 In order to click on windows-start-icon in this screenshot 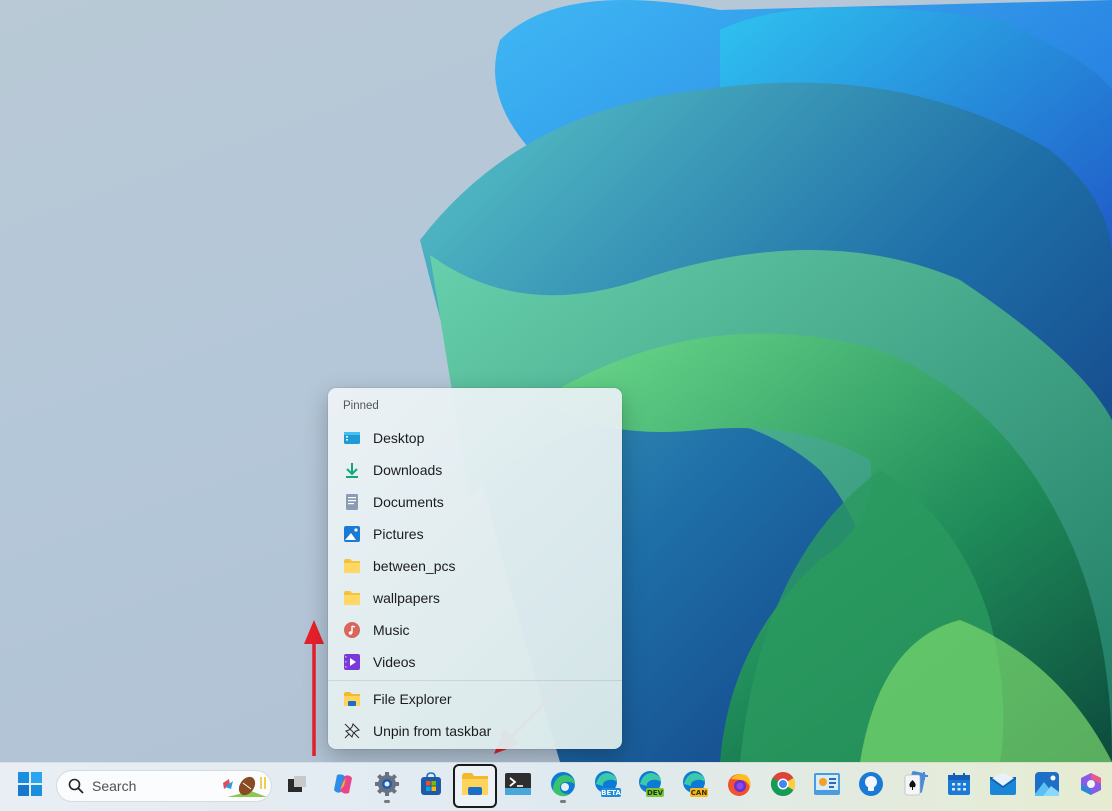, I will do `click(30, 786)`.